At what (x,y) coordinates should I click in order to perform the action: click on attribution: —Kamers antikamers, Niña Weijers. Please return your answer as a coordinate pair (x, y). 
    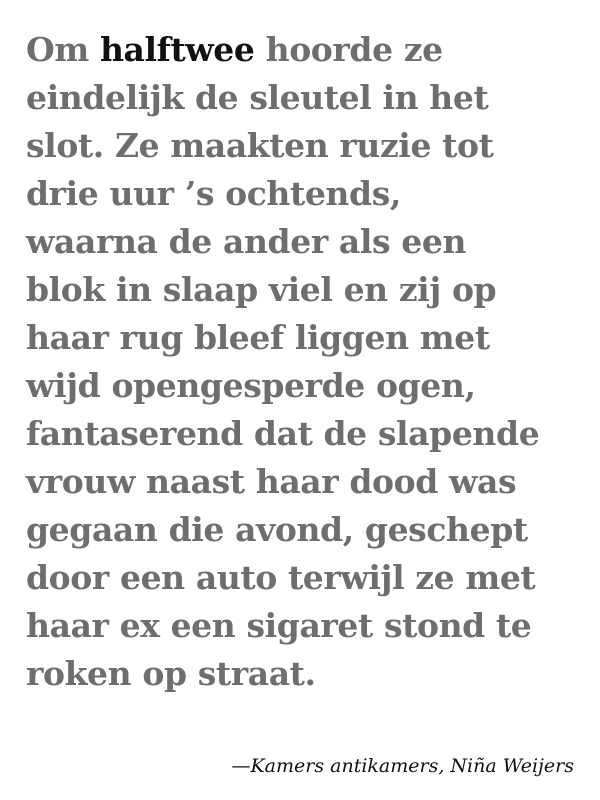
    Looking at the image, I should click on (402, 766).